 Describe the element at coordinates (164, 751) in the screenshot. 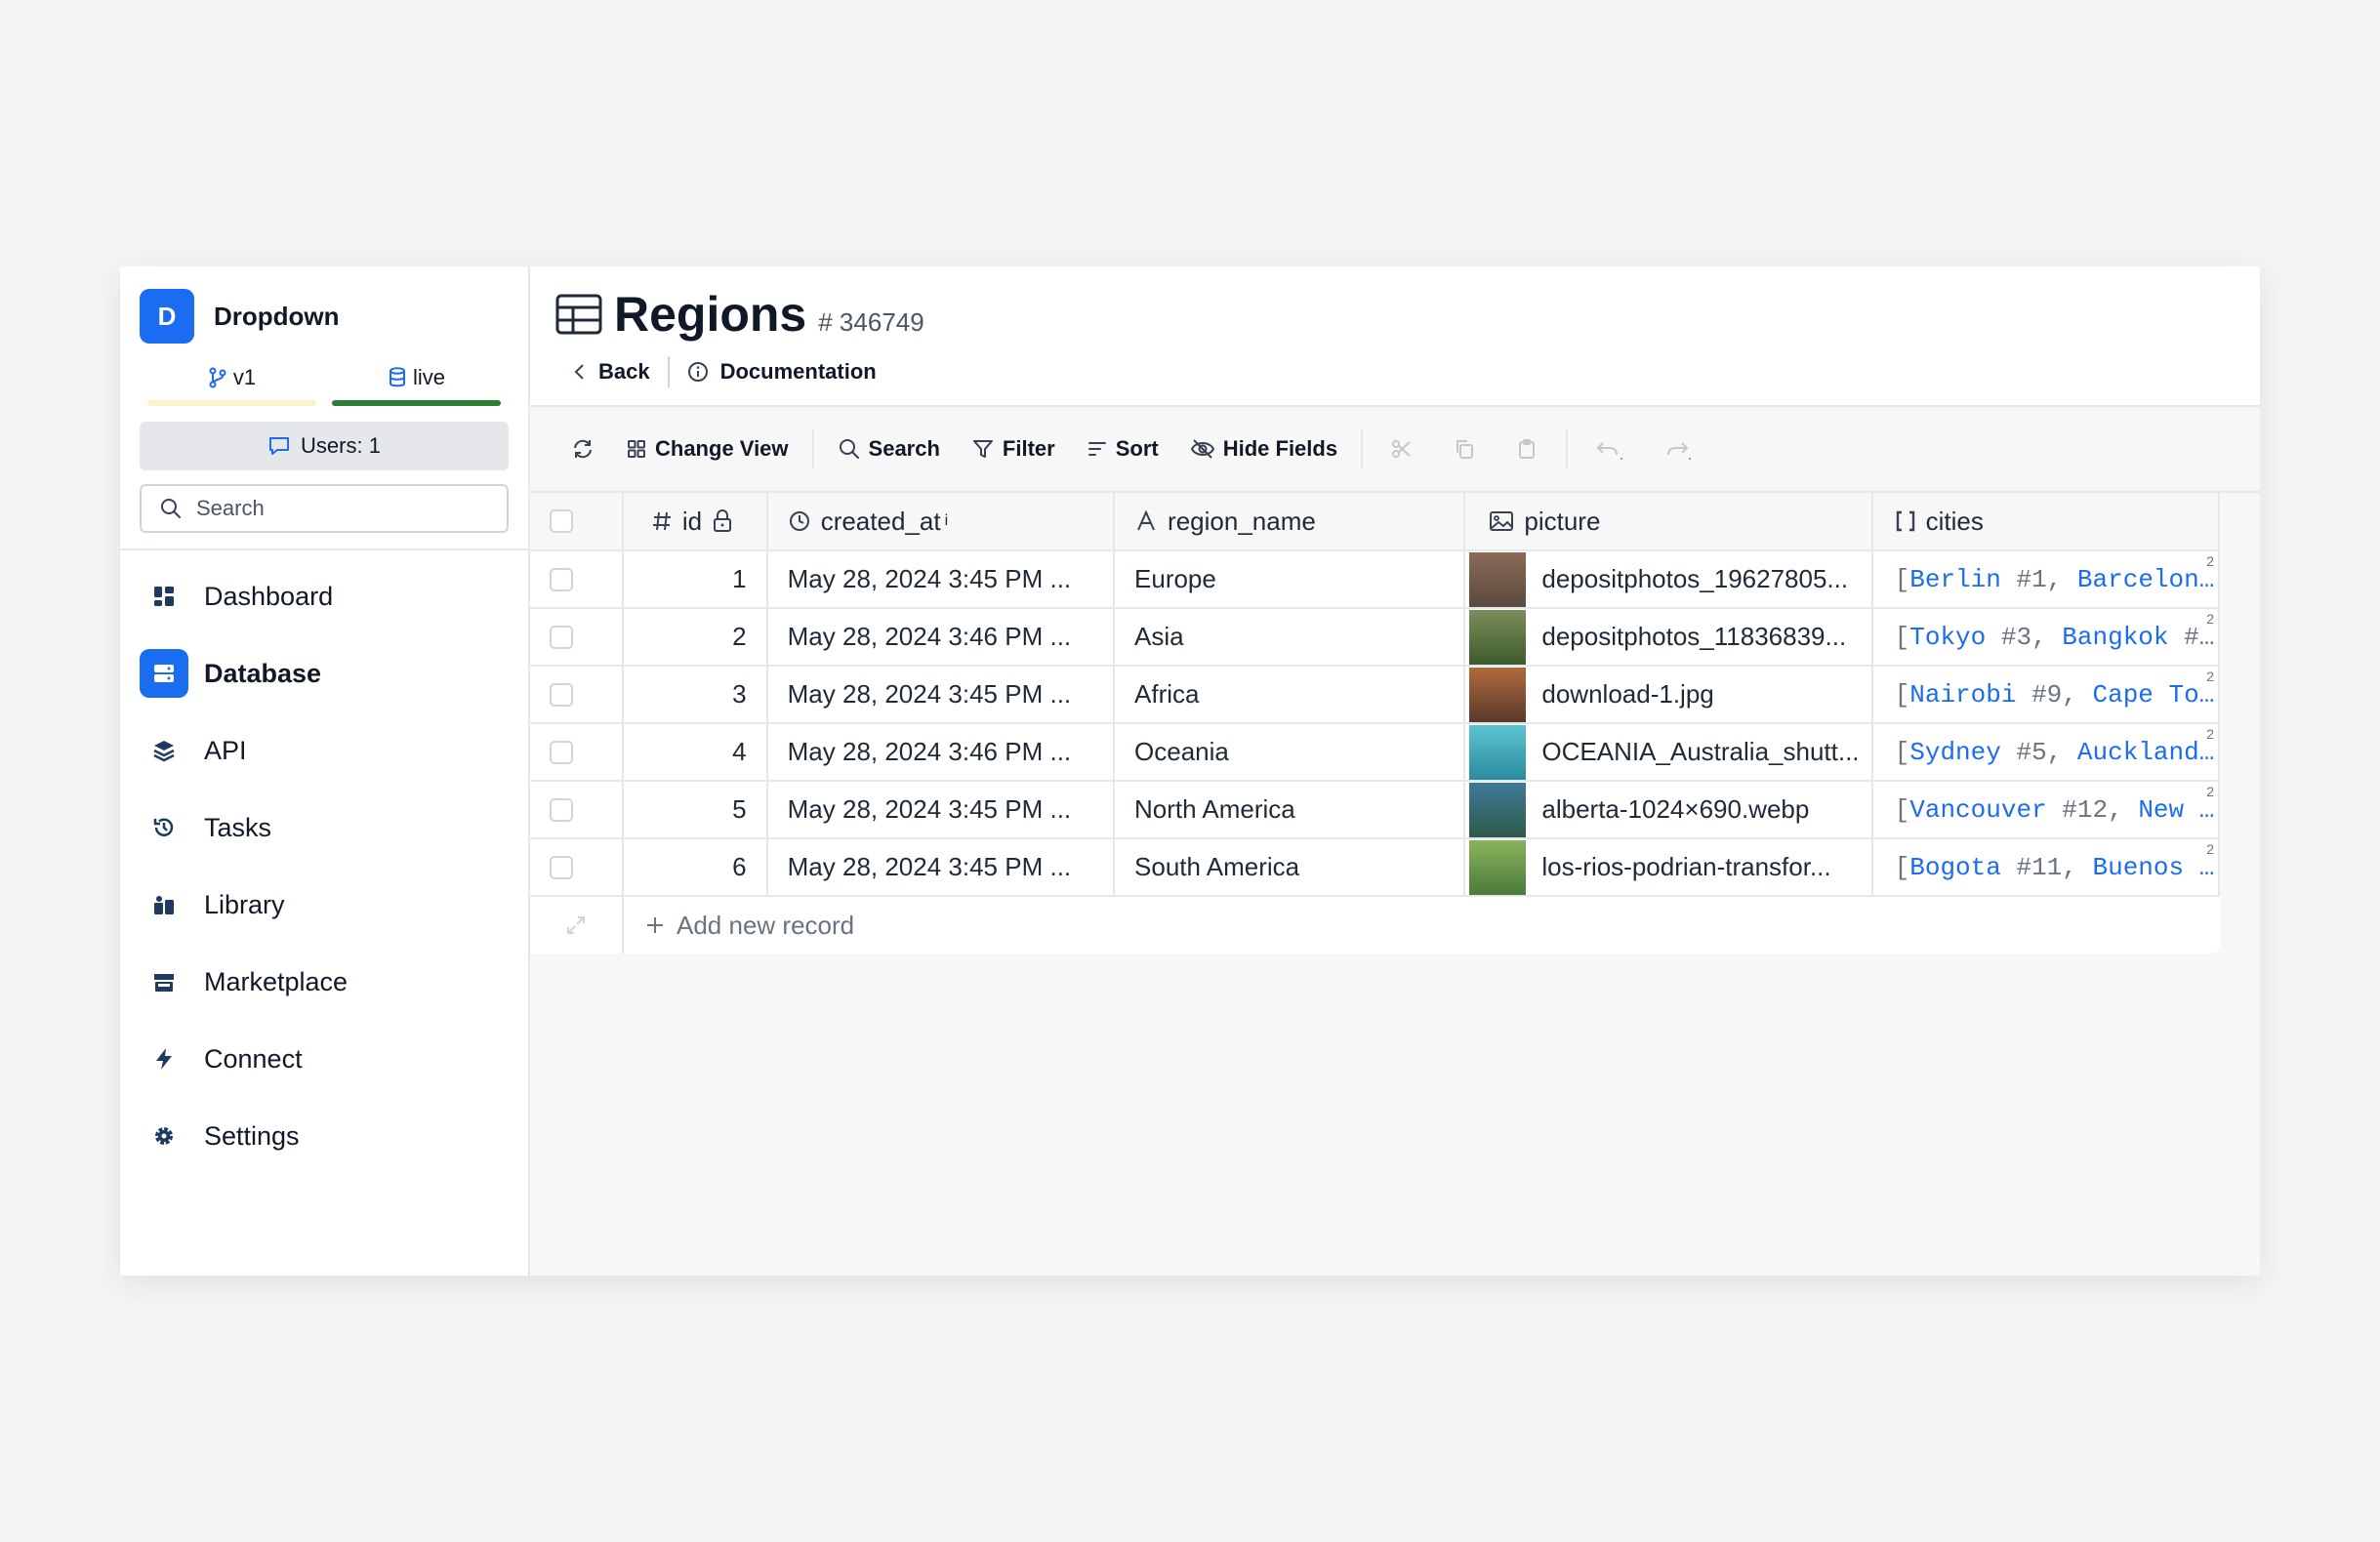

I see `api-layers-icon` at that location.